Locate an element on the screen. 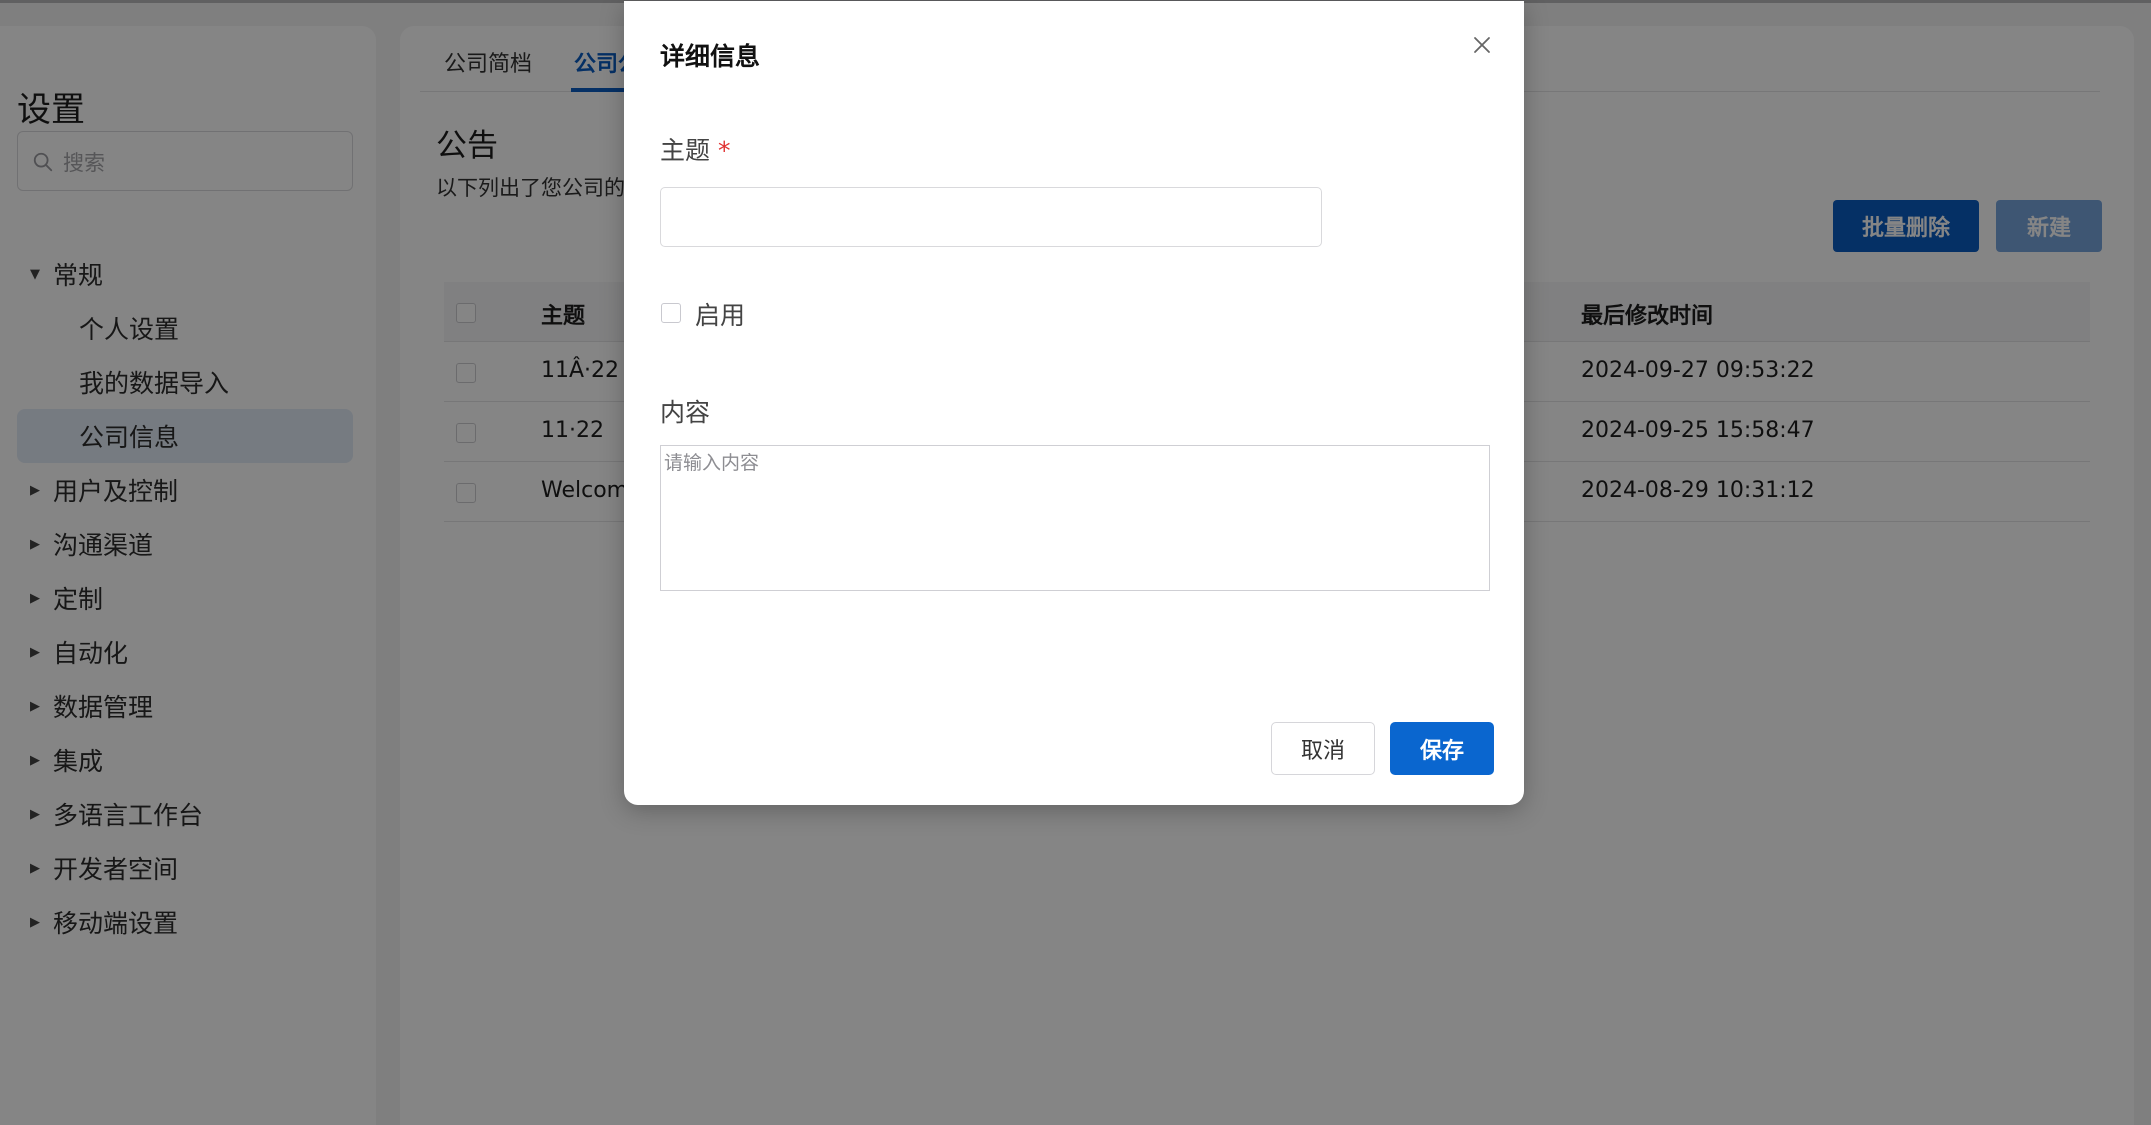 This screenshot has width=2151, height=1125. required-mark: * is located at coordinates (724, 150).